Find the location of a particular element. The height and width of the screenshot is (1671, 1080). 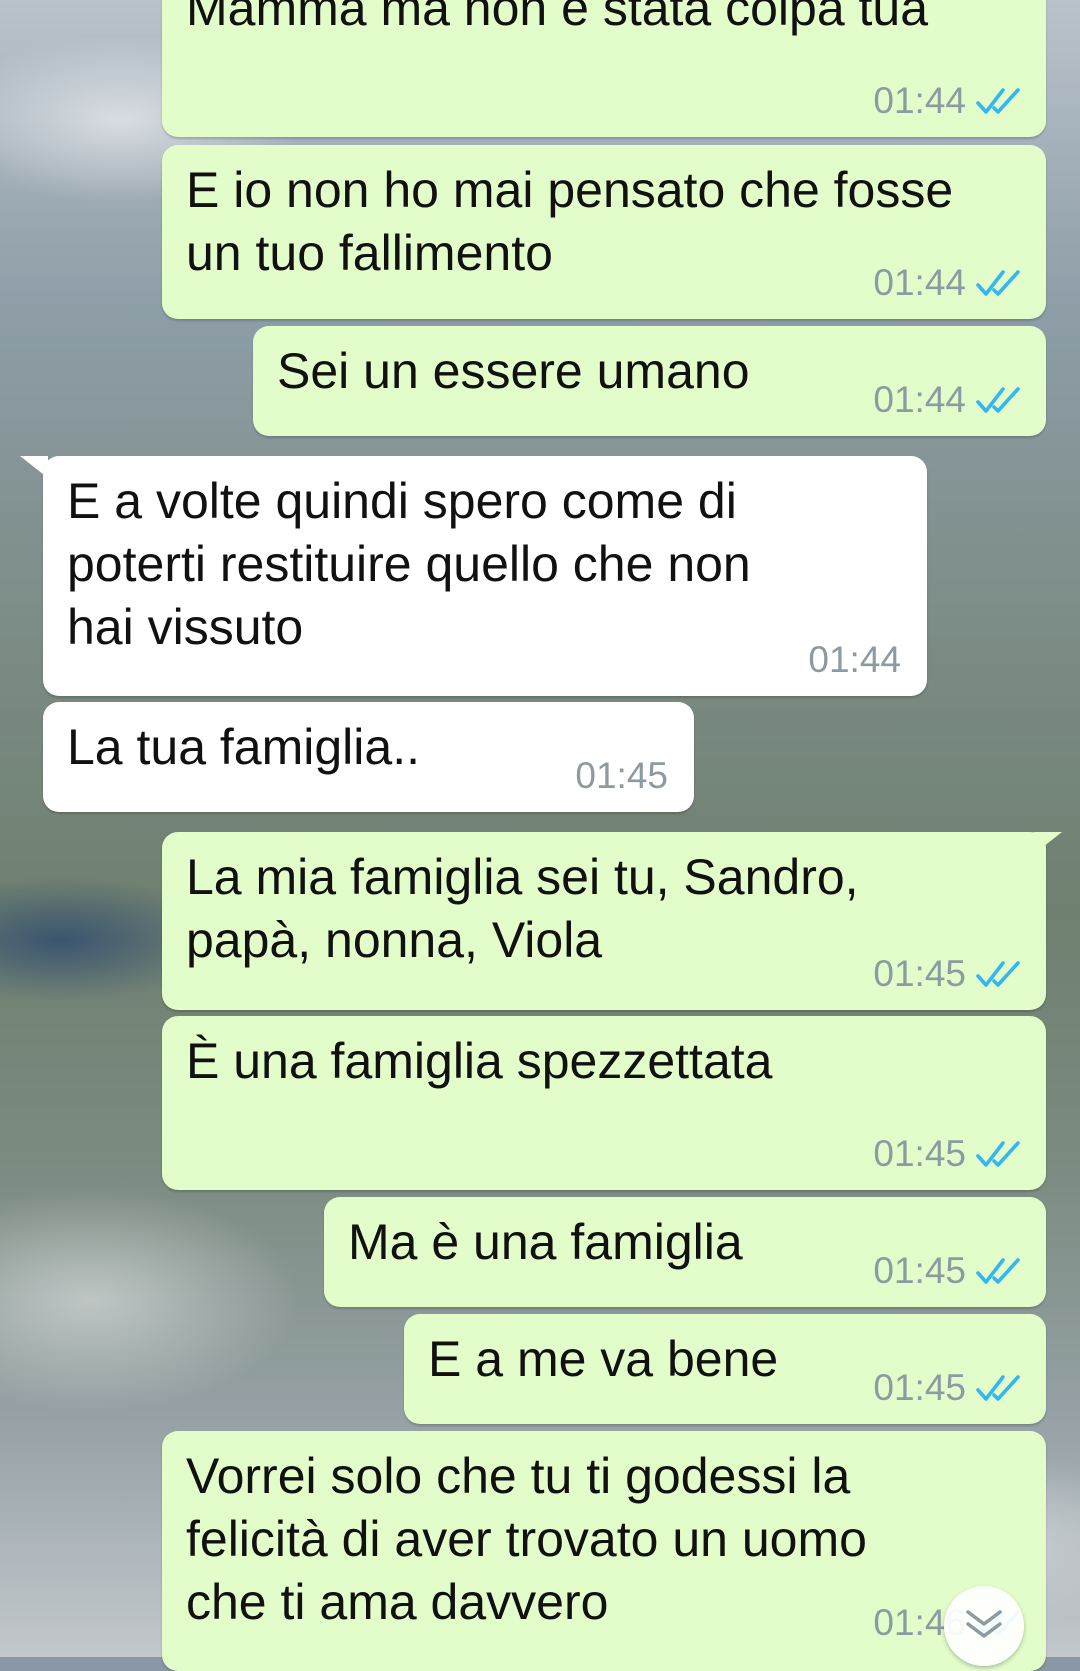

message-text: E a me va bene is located at coordinates (603, 1359).